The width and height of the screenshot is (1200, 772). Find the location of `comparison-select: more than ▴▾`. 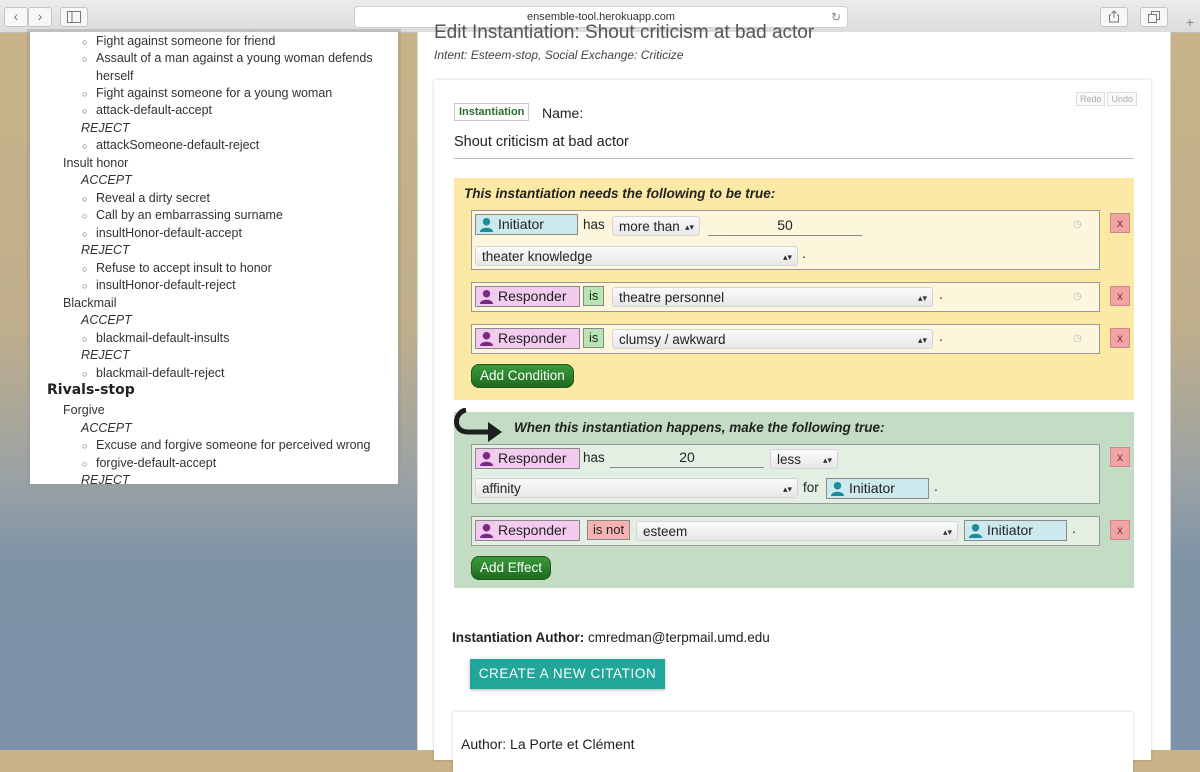

comparison-select: more than ▴▾ is located at coordinates (656, 226).